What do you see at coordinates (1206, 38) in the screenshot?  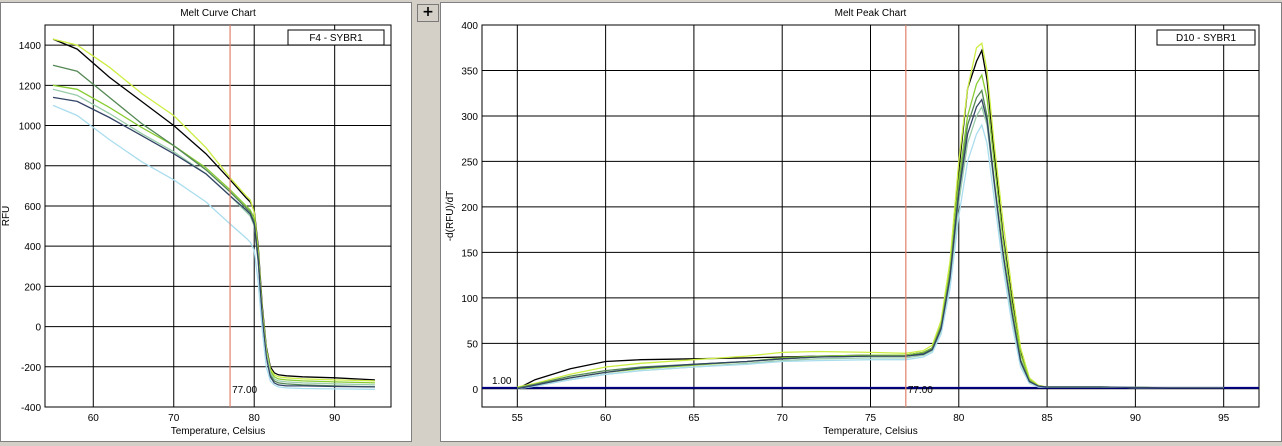 I see `legend-label: D10 - SYBR1` at bounding box center [1206, 38].